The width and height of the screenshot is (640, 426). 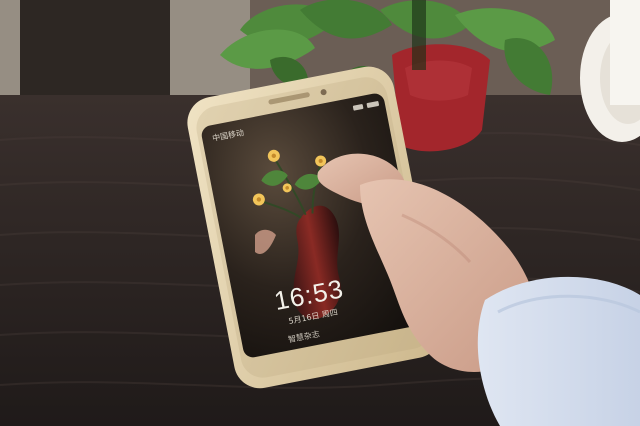 What do you see at coordinates (95, 55) in the screenshot?
I see `window-frame` at bounding box center [95, 55].